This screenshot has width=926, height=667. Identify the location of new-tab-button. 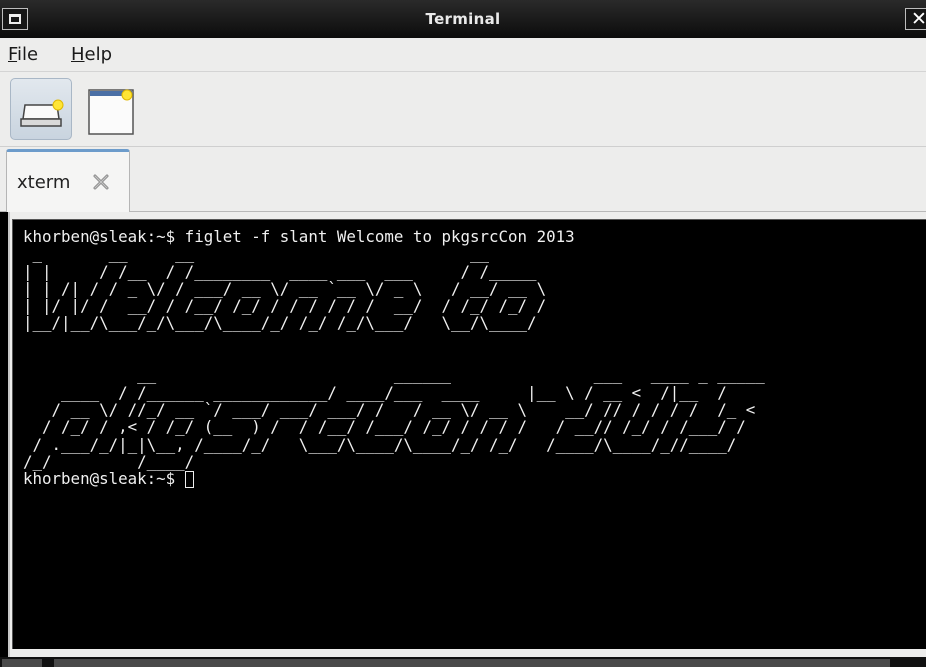
(41, 109).